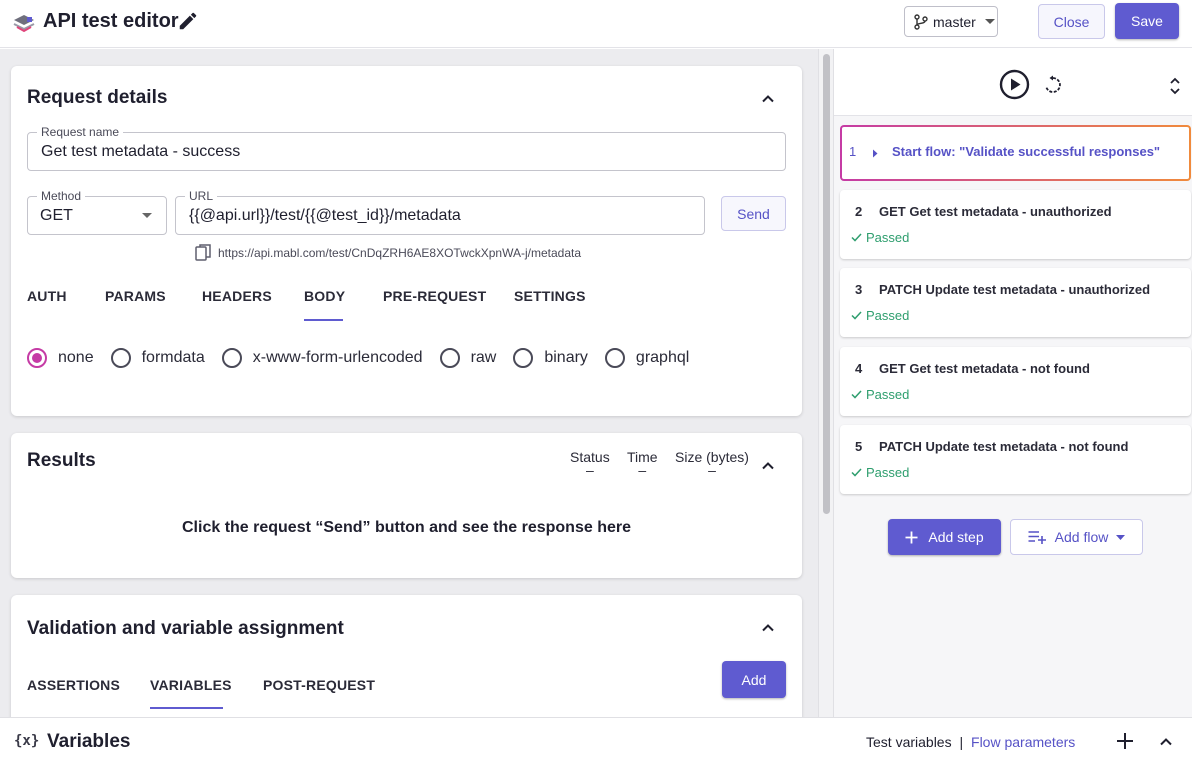 This screenshot has height=763, width=1192. I want to click on body-option-binary: binary, so click(550, 358).